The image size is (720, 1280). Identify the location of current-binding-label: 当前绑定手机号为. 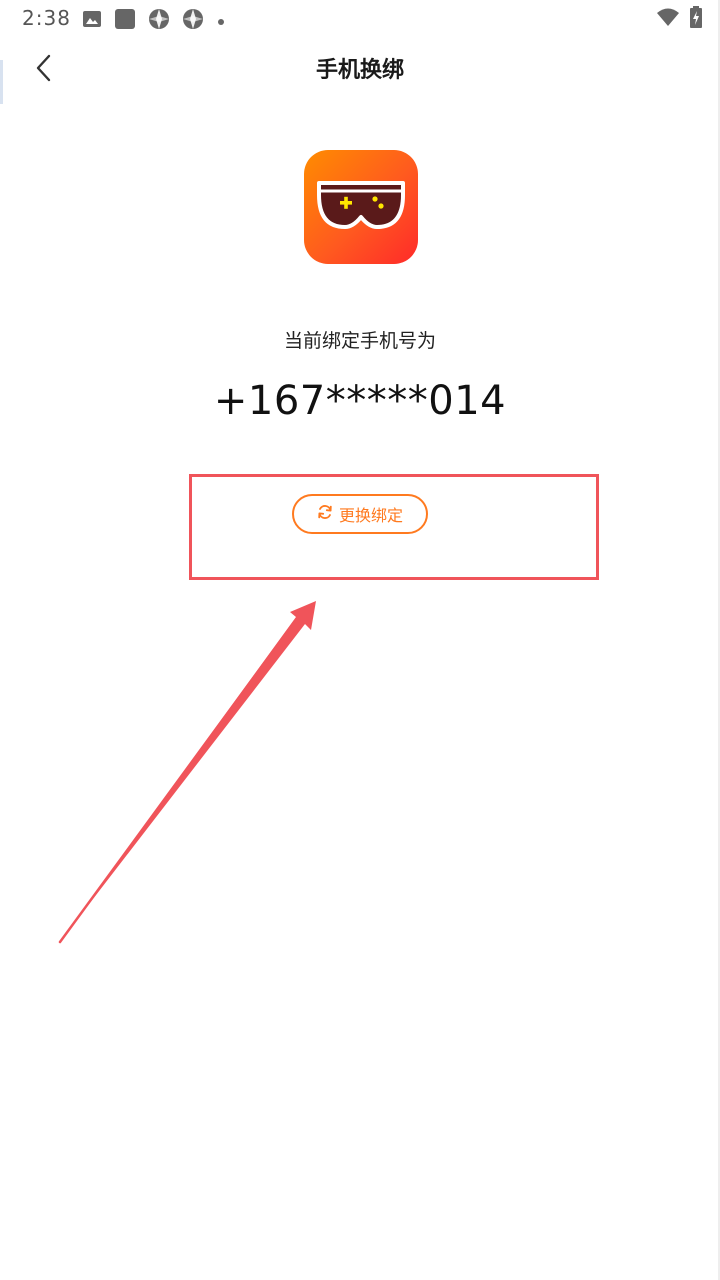
(359, 341).